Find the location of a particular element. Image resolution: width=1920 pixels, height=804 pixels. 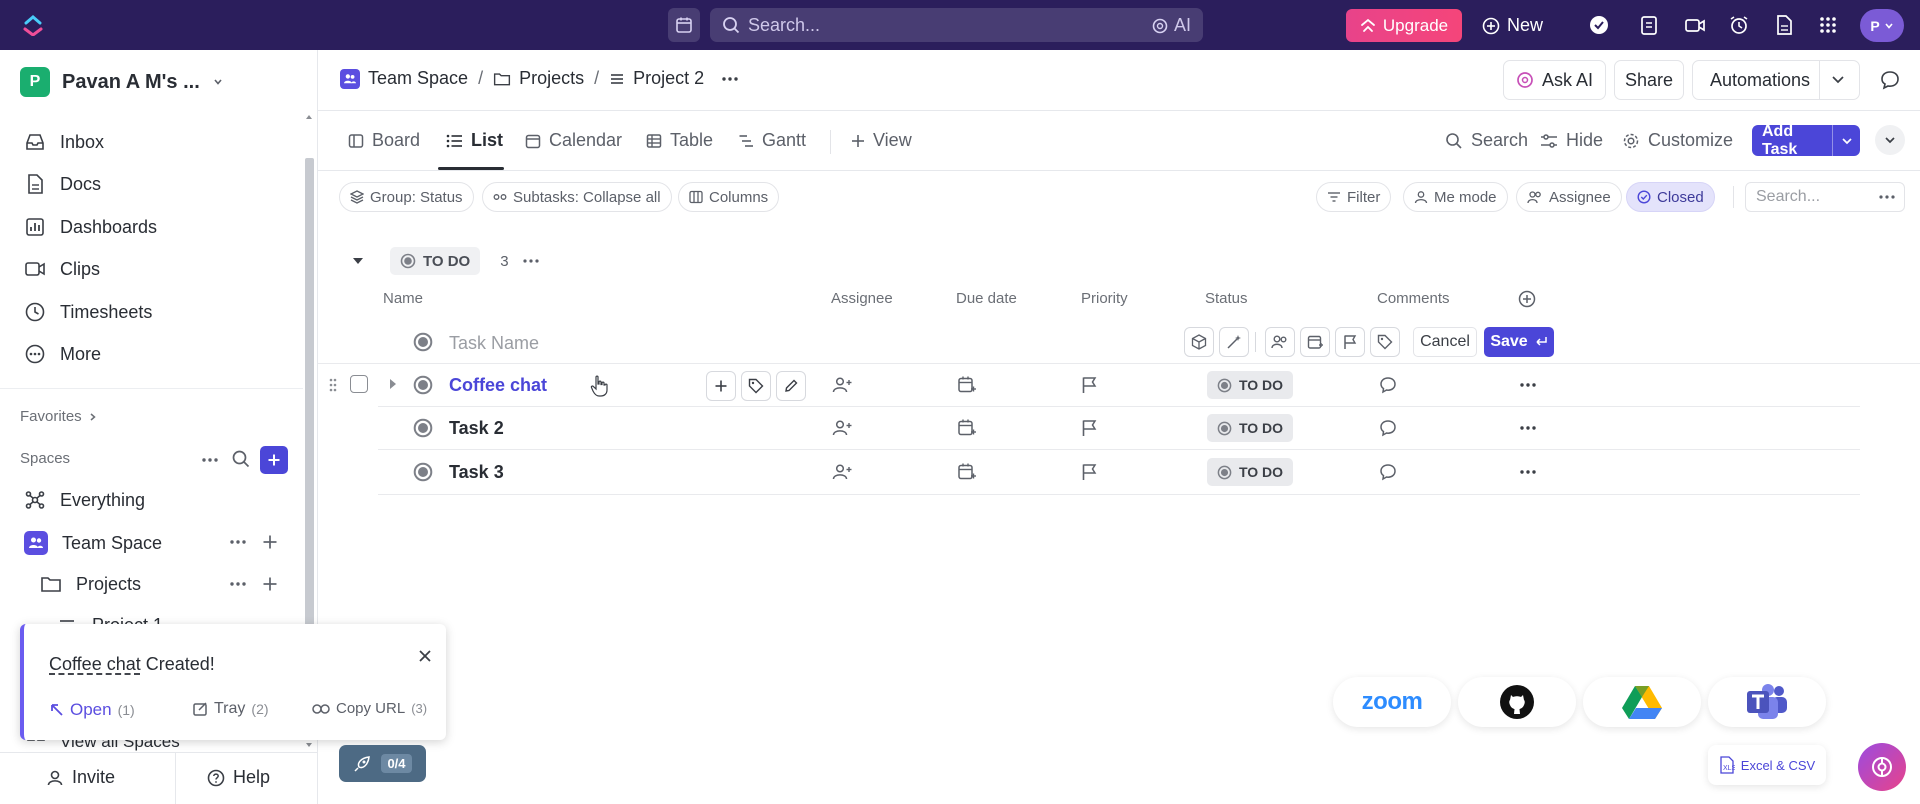

save-button: Save is located at coordinates (1519, 342).